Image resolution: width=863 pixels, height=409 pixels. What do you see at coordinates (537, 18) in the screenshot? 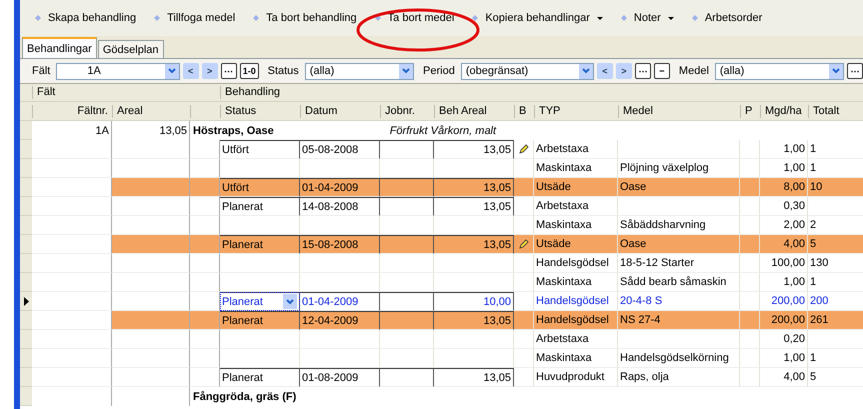
I see `toolbar-button: Kopiera behandlingar` at bounding box center [537, 18].